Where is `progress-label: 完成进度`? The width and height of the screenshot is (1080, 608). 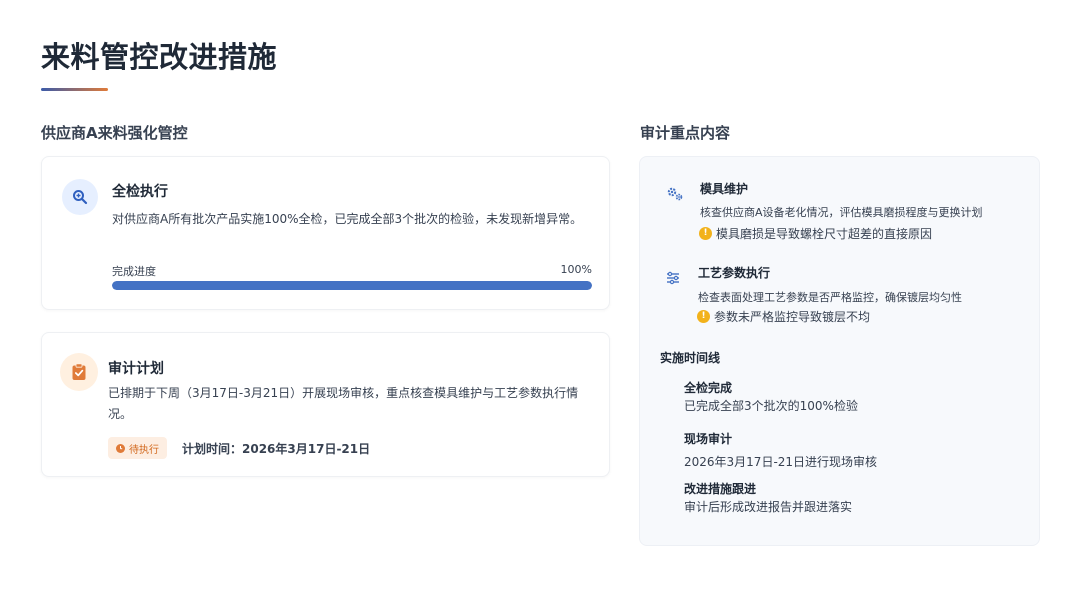 progress-label: 完成进度 is located at coordinates (134, 271).